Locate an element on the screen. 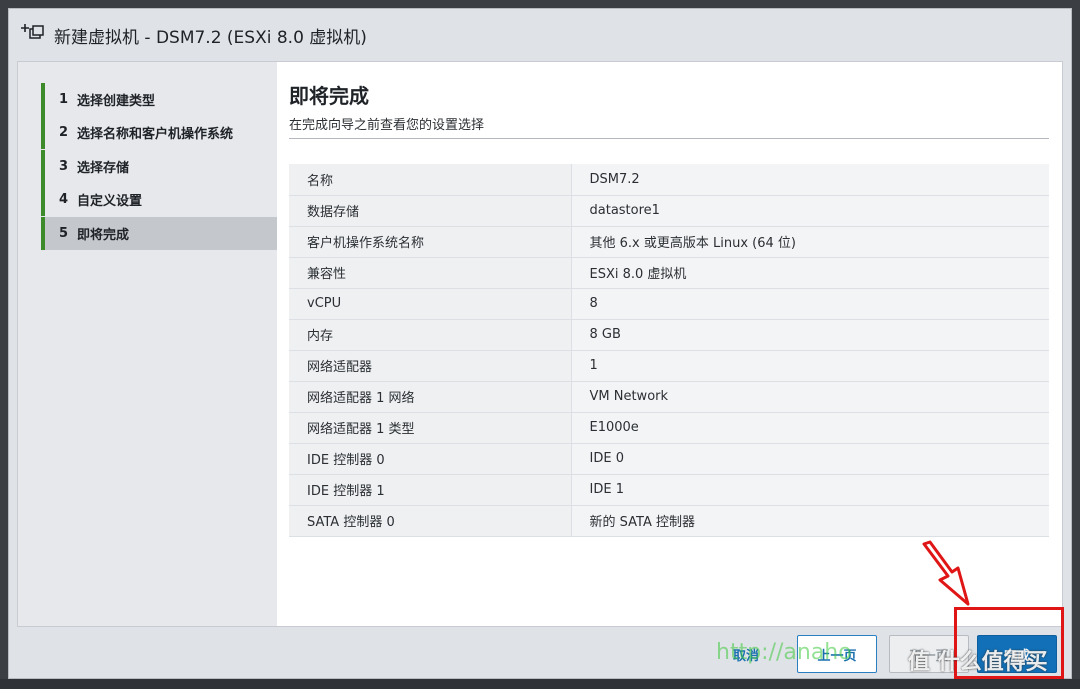  step-label: 自定义设置 is located at coordinates (110, 201).